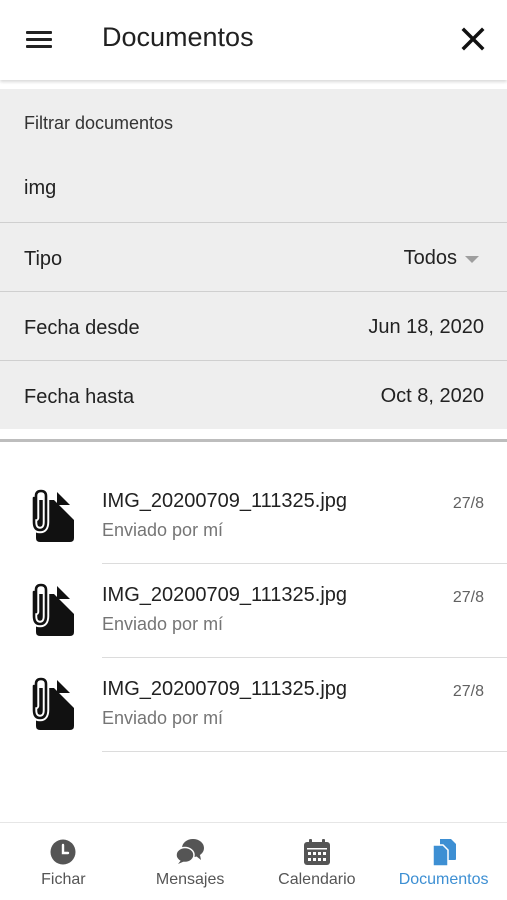 The height and width of the screenshot is (900, 507). What do you see at coordinates (178, 37) in the screenshot?
I see `page-title: Documentos` at bounding box center [178, 37].